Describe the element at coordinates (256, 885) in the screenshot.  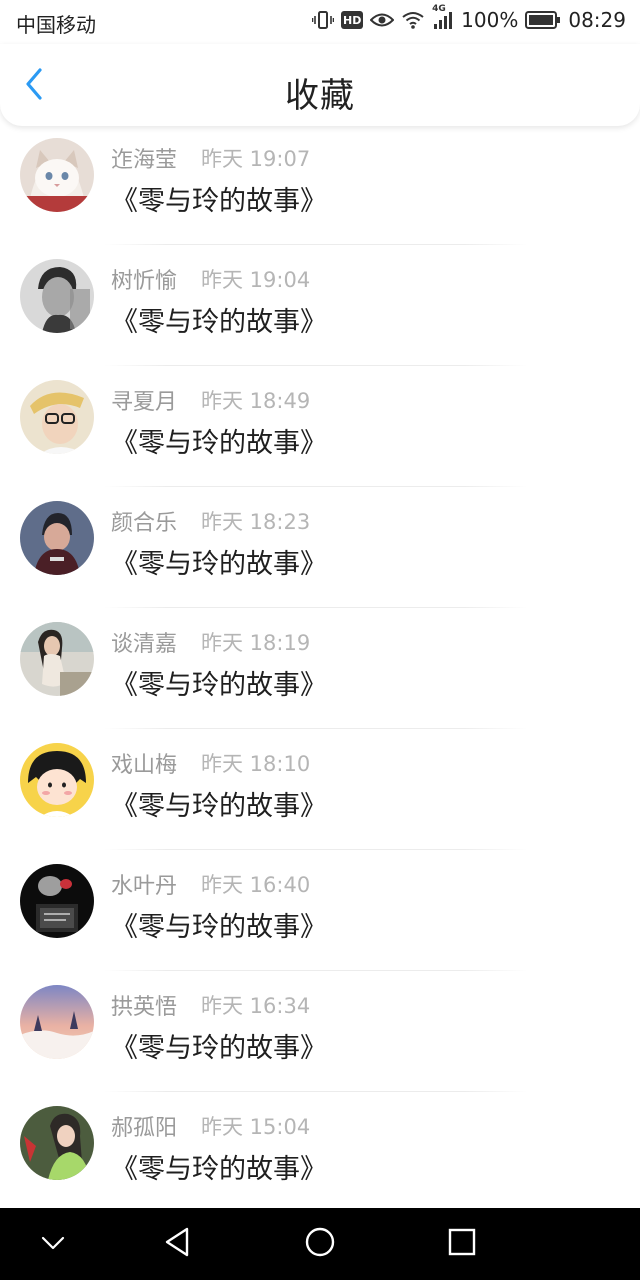
I see `timestamp: 昨天 16:40` at that location.